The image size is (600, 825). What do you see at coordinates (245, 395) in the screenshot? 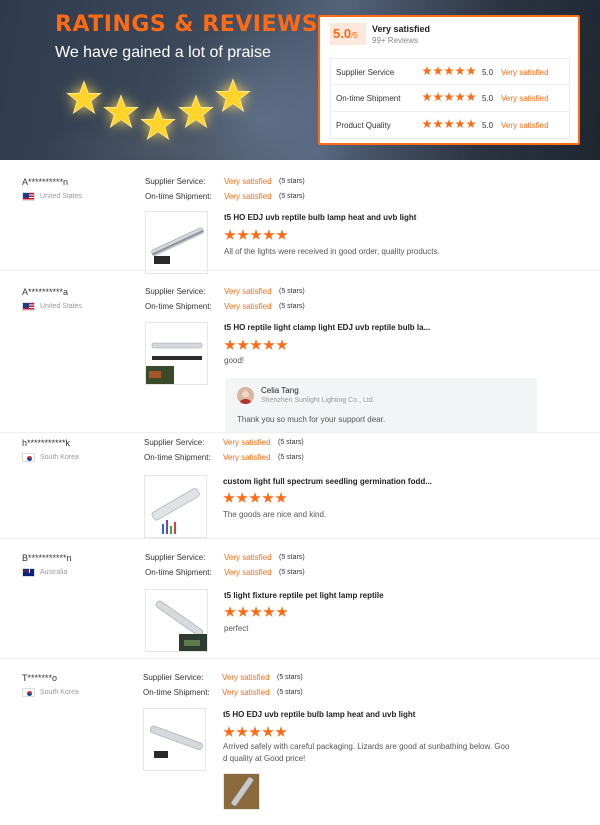
I see `avatar` at bounding box center [245, 395].